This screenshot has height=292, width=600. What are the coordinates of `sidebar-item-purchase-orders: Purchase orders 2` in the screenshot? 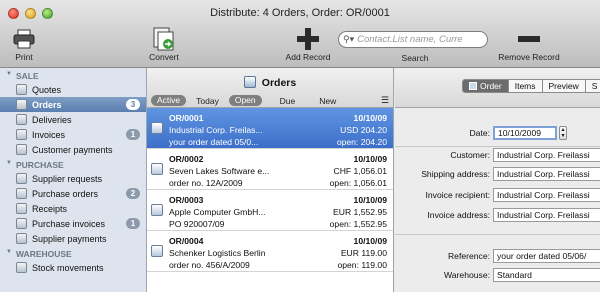 It's located at (73, 193).